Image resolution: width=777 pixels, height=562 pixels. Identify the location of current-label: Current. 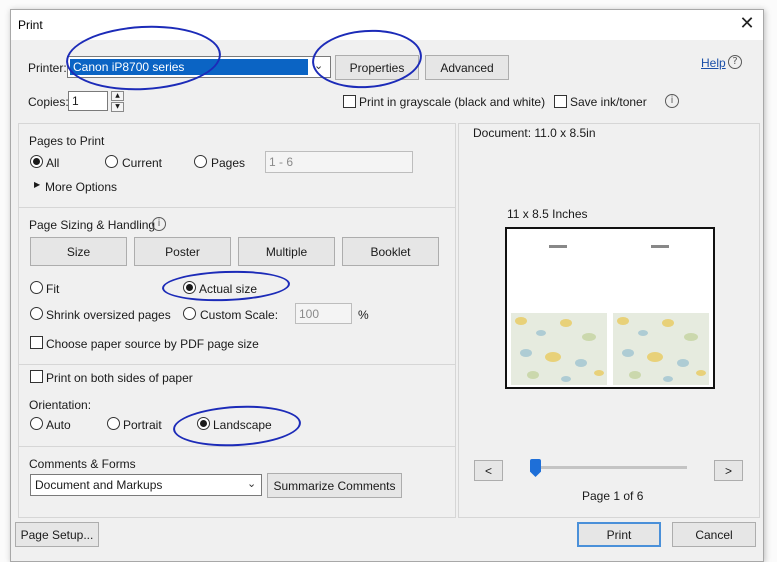
(142, 163).